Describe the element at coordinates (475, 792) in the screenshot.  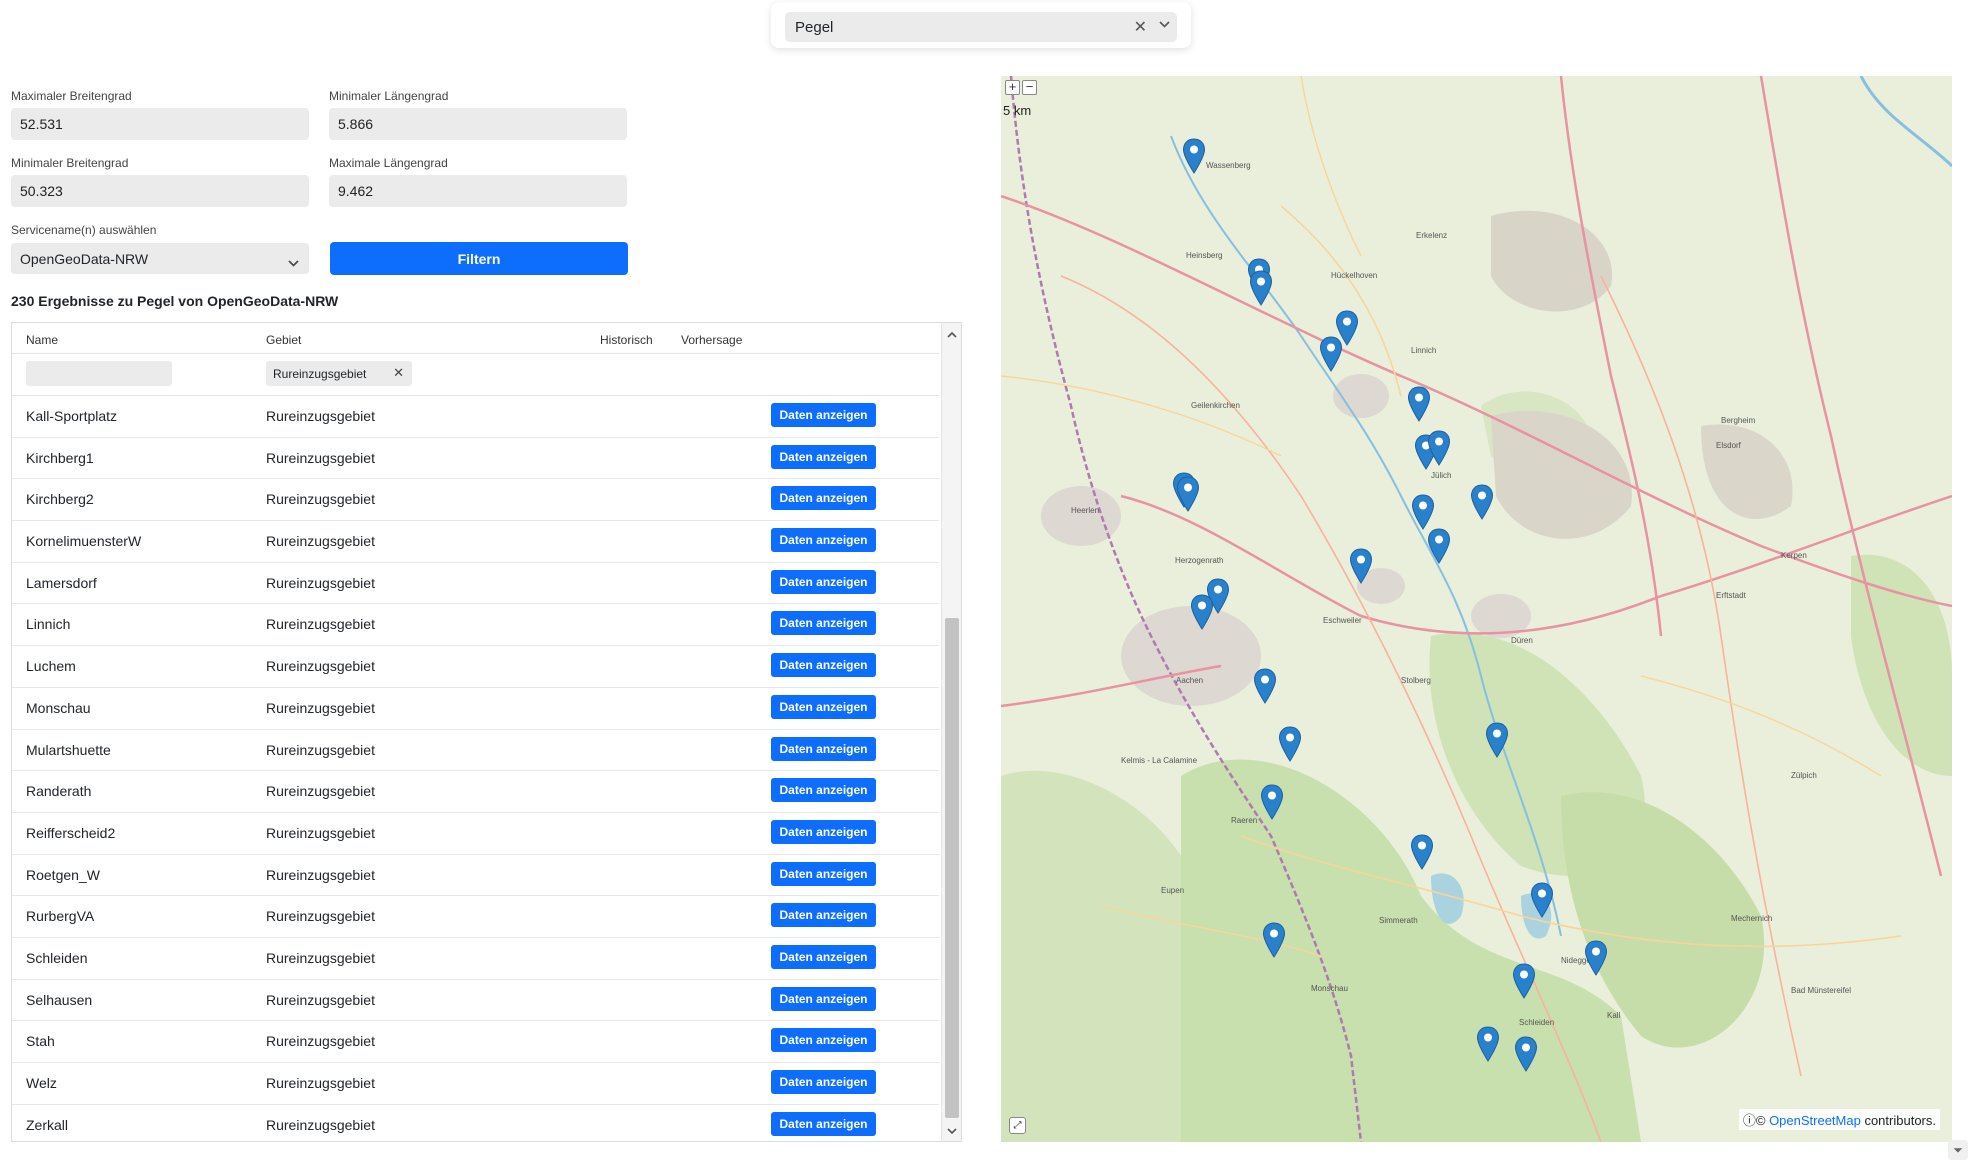
I see `table-row: Randerath Rureinzugsgebiet Daten anzeigen` at that location.